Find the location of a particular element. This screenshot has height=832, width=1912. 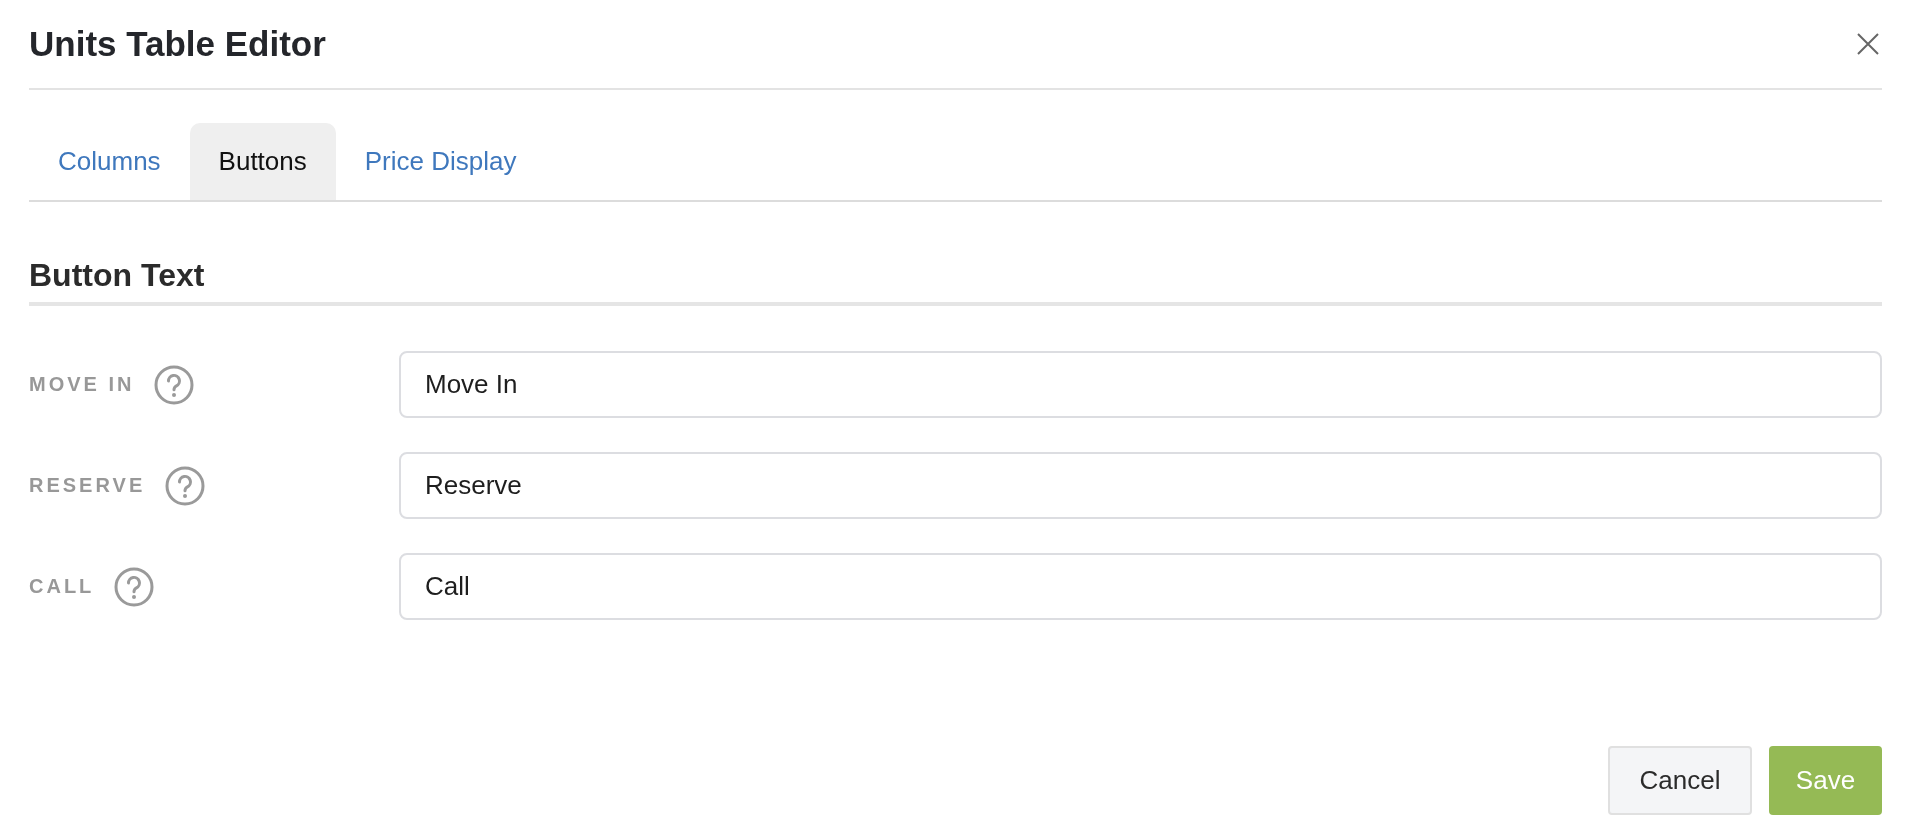

input-field: Reserve is located at coordinates (1140, 485).